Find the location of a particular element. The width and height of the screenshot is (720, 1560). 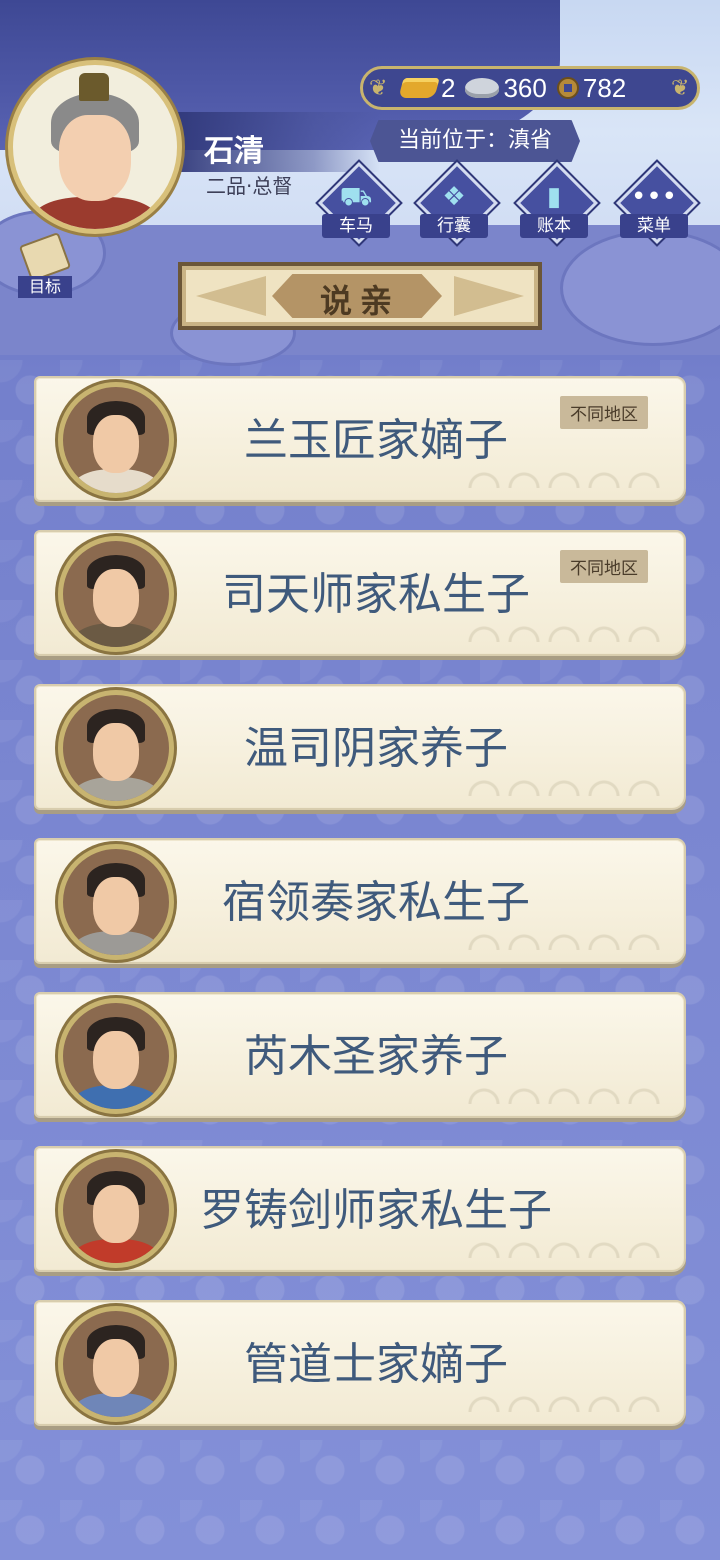

player-avatar is located at coordinates (95, 147).